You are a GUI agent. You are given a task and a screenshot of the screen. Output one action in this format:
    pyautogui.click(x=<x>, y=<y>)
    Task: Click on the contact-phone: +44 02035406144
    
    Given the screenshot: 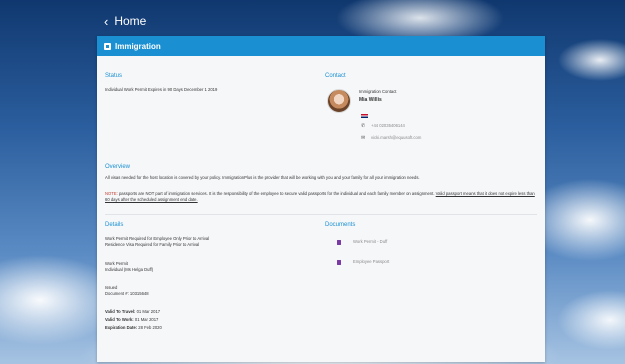 What is the action you would take?
    pyautogui.click(x=388, y=126)
    